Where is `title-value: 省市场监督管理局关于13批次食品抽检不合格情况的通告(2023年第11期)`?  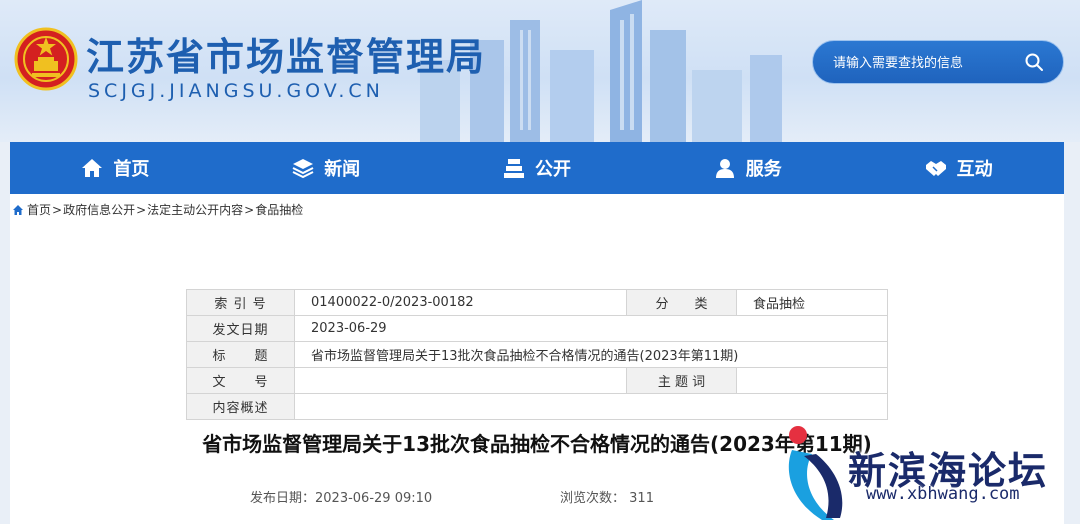 title-value: 省市场监督管理局关于13批次食品抽检不合格情况的通告(2023年第11期) is located at coordinates (591, 354).